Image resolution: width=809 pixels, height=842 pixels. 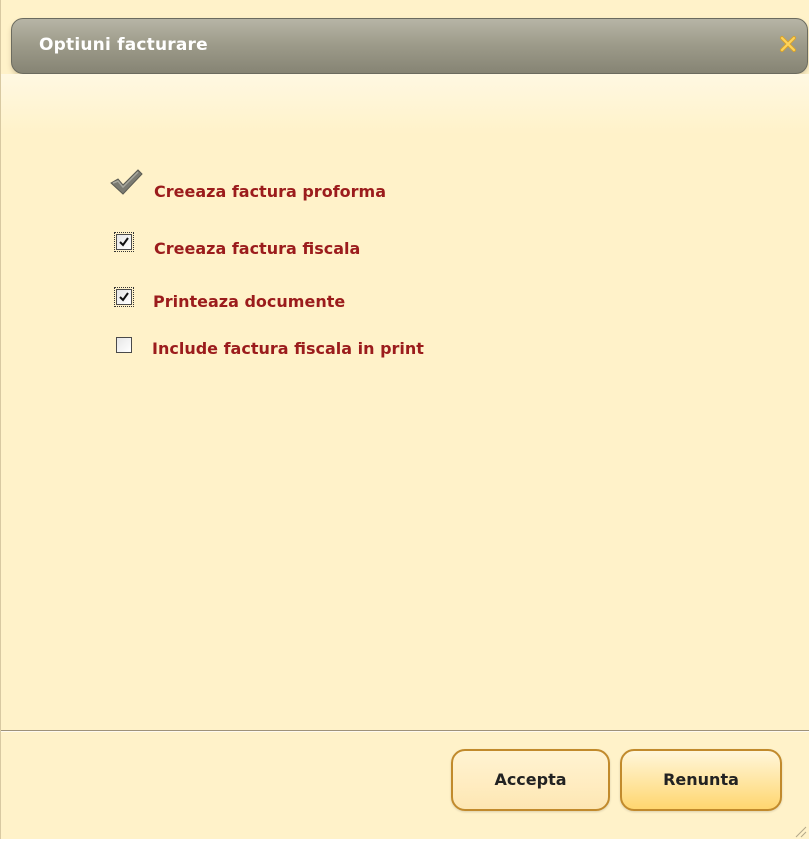 What do you see at coordinates (405, 104) in the screenshot?
I see `header-glow` at bounding box center [405, 104].